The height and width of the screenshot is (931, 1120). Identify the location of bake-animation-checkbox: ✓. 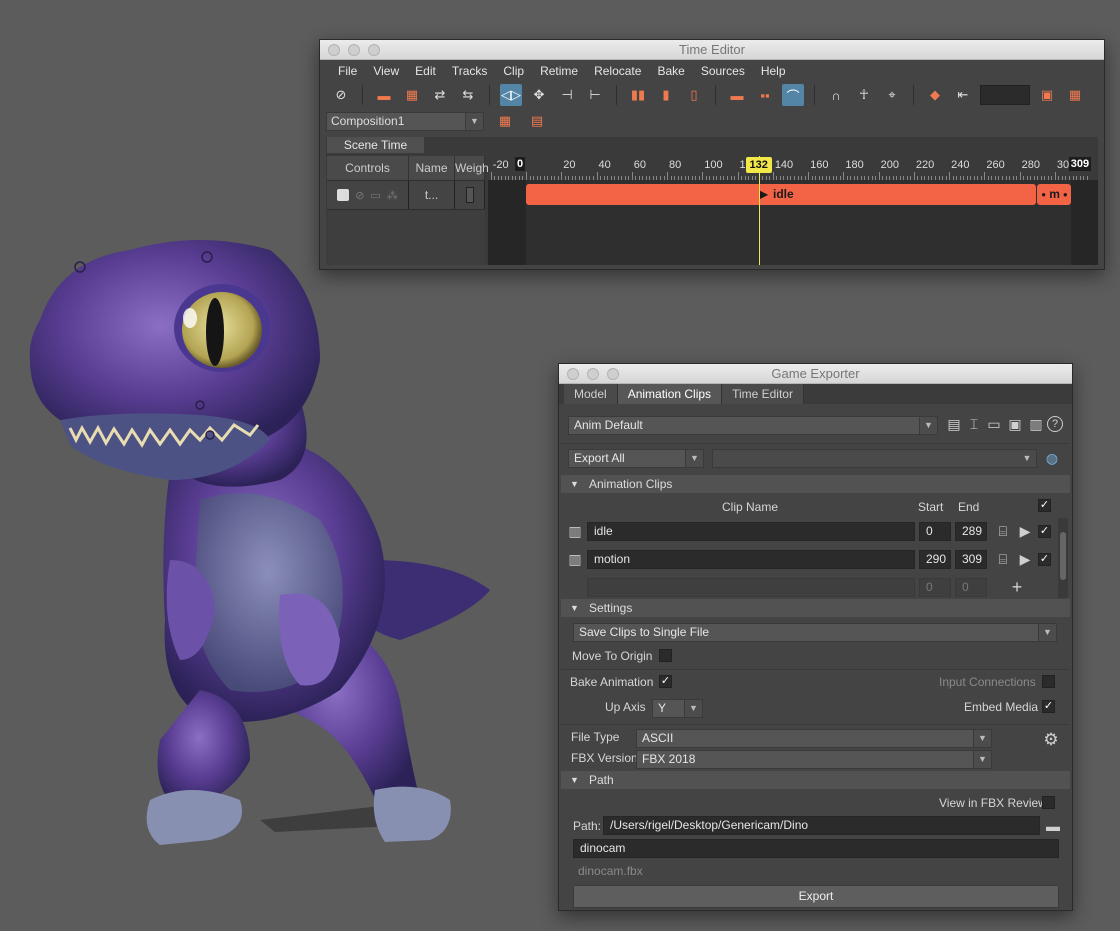
(665, 681).